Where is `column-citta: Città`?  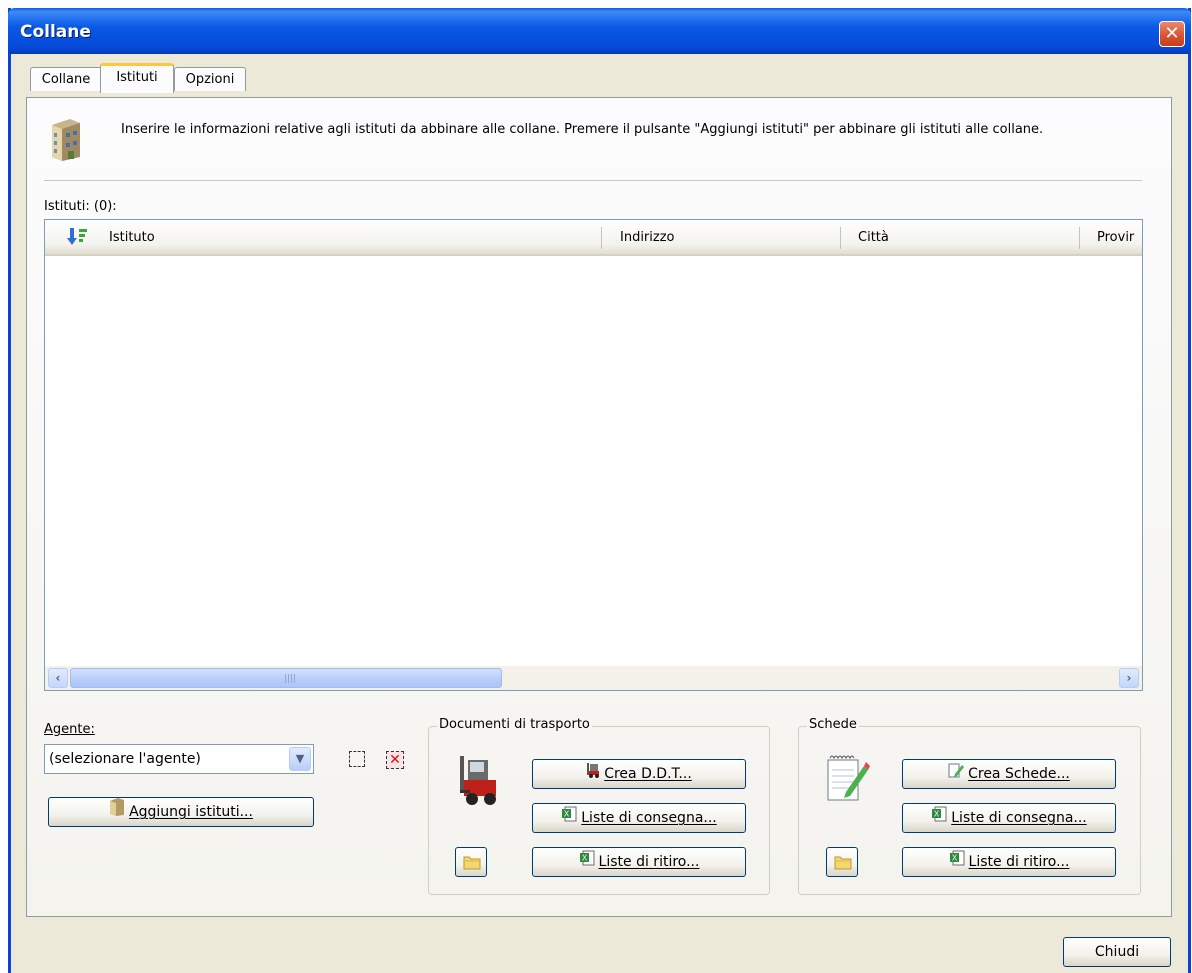 column-citta: Città is located at coordinates (873, 237).